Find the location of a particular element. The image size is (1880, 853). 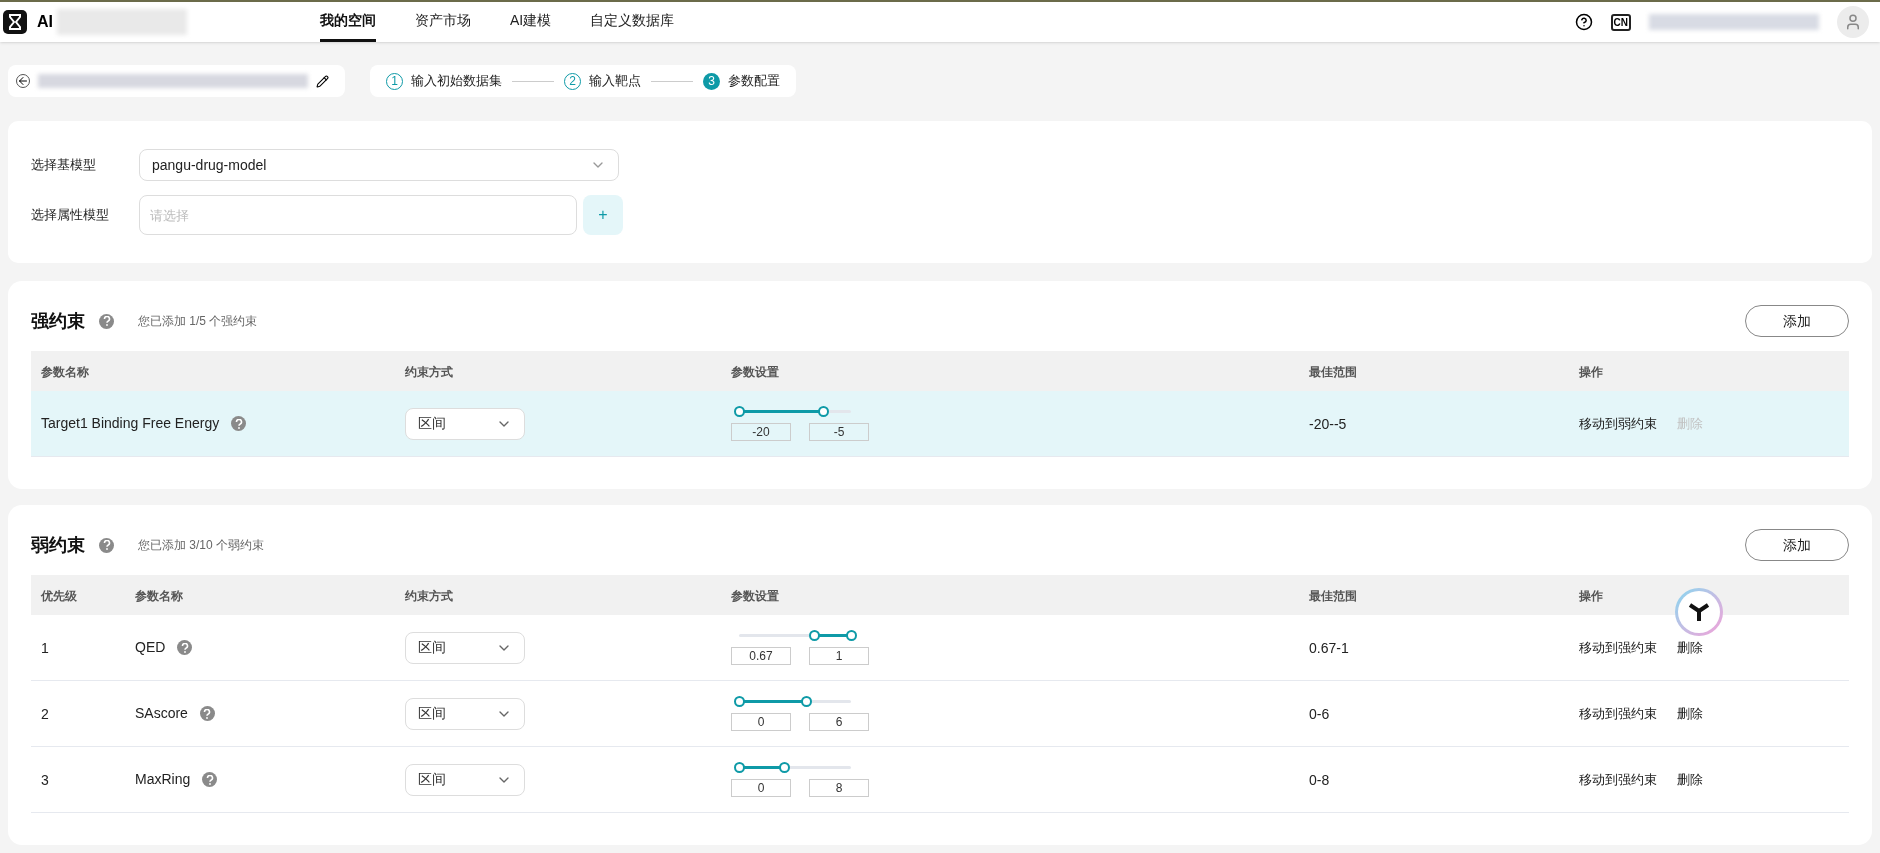

column-header: 优先级 is located at coordinates (59, 596).